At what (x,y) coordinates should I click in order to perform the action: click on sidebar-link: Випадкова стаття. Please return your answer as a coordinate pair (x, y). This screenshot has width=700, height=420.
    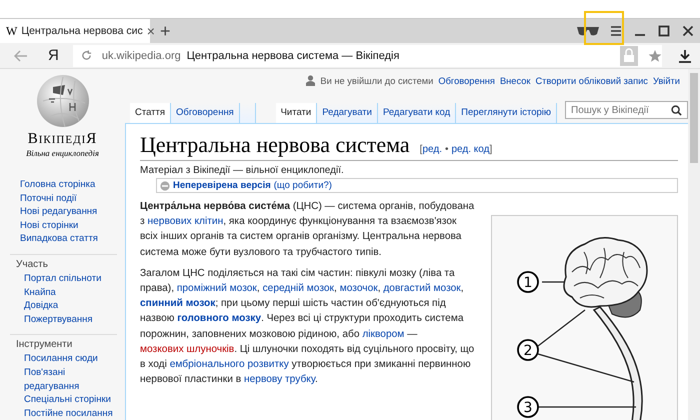
    Looking at the image, I should click on (72, 239).